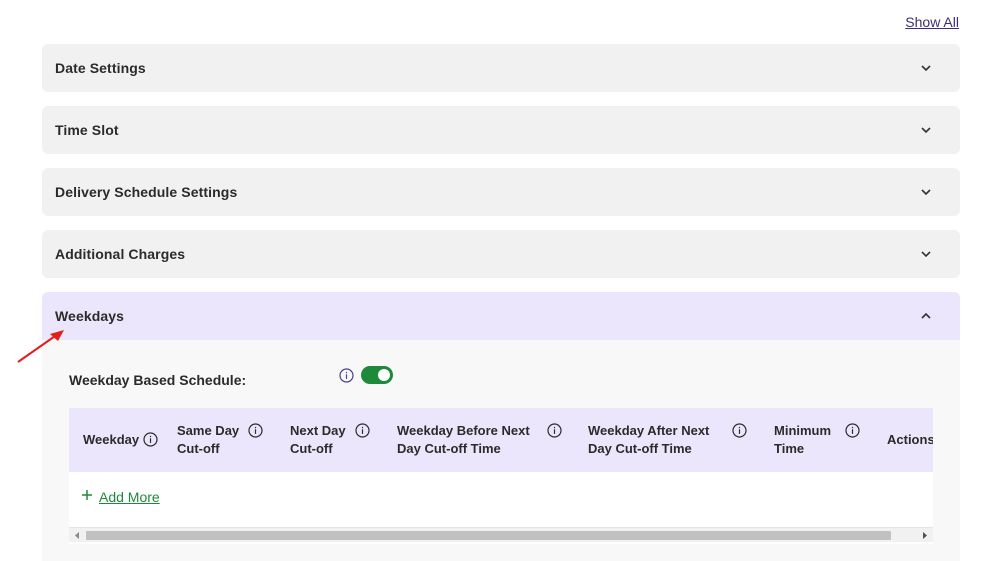  I want to click on weekday-schedule-toggle, so click(377, 375).